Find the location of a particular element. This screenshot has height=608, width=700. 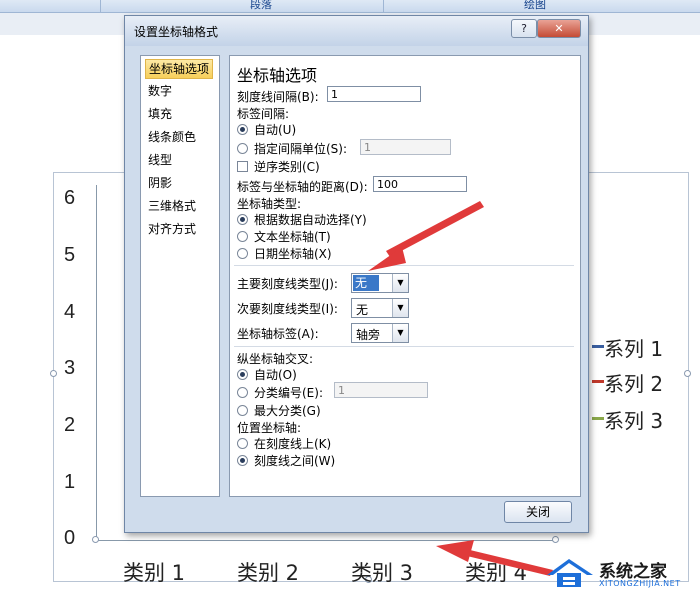

position-between-label: 刻度线之间(W) is located at coordinates (295, 461).